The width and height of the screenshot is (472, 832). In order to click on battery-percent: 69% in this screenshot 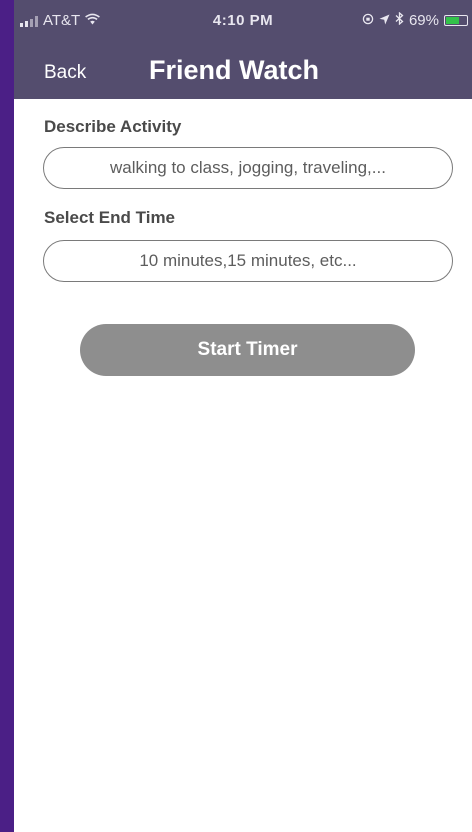, I will do `click(423, 20)`.